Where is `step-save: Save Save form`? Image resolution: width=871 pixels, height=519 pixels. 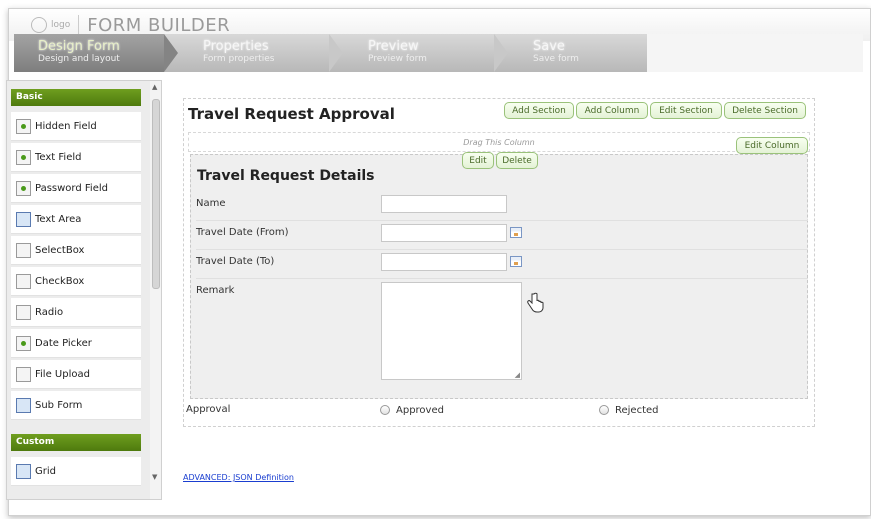
step-save: Save Save form is located at coordinates (578, 53).